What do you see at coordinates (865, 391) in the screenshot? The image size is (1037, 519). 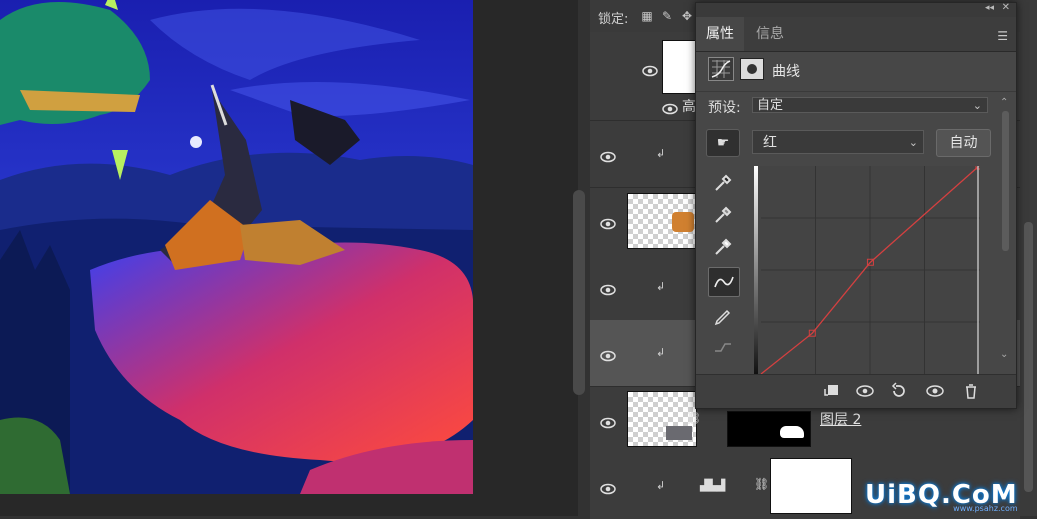 I see `view-previous-state-icon` at bounding box center [865, 391].